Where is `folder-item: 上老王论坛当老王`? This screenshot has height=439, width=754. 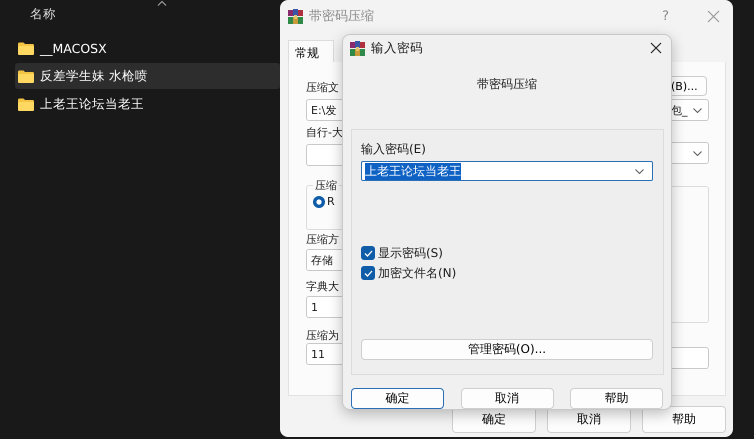 folder-item: 上老王论坛当老王 is located at coordinates (147, 104).